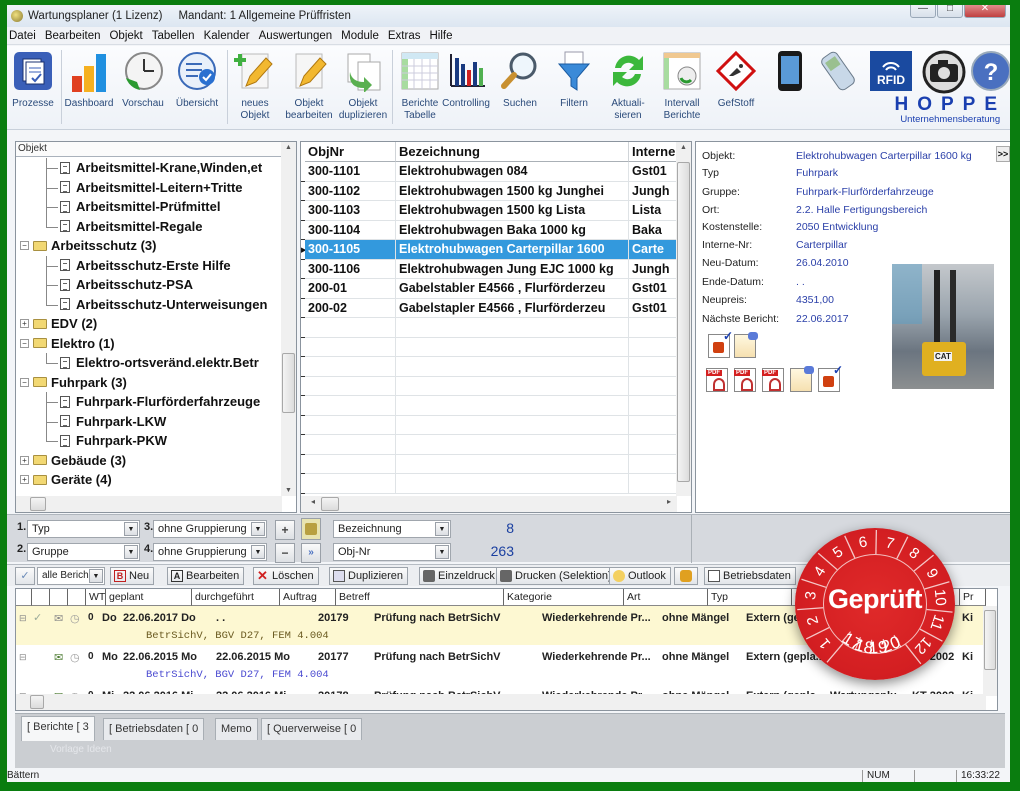 The image size is (1020, 791). I want to click on object-row-cell: Gabelstapler E4566 , Flurförderzeu, so click(512, 308).